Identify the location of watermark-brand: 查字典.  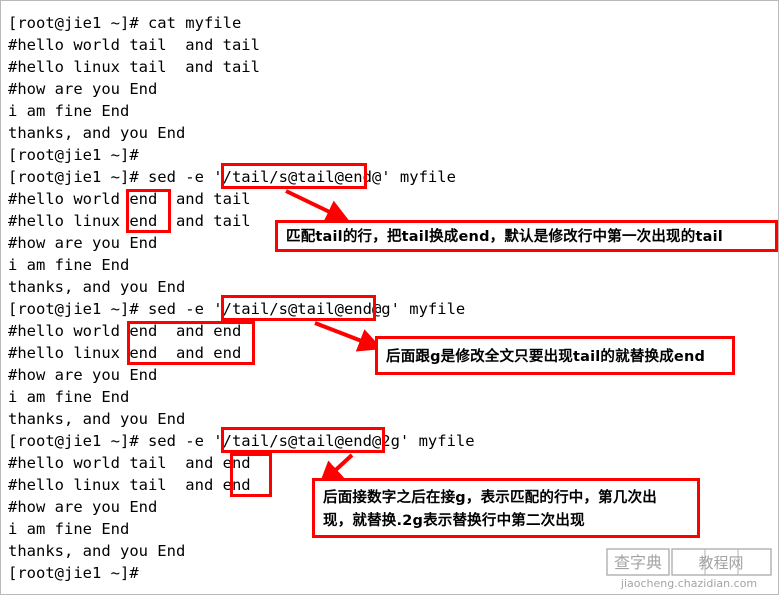
(638, 562).